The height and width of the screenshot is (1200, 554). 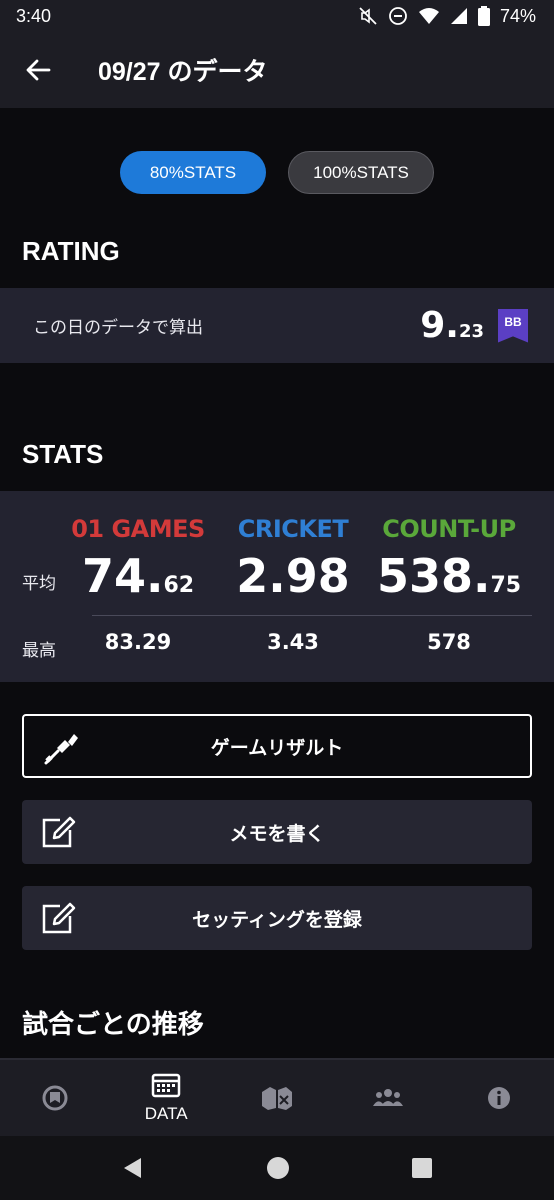 I want to click on info-icon, so click(x=498, y=1098).